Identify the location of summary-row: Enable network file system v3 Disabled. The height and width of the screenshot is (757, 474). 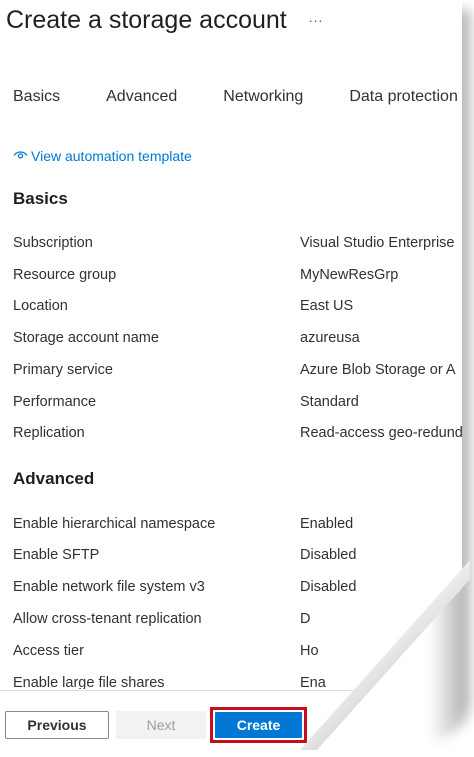
(237, 590).